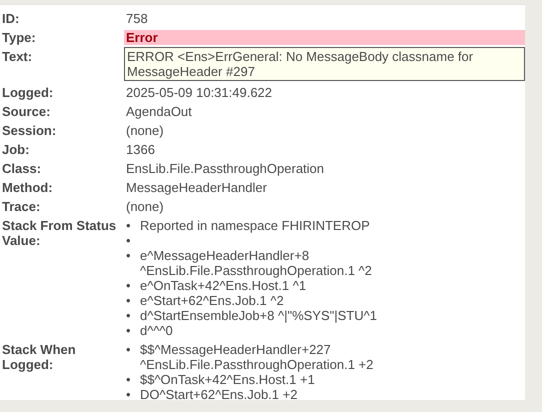 This screenshot has height=412, width=542. What do you see at coordinates (212, 300) in the screenshot?
I see `stack-line: e^Start+62^Ens.Job.1 ^2` at bounding box center [212, 300].